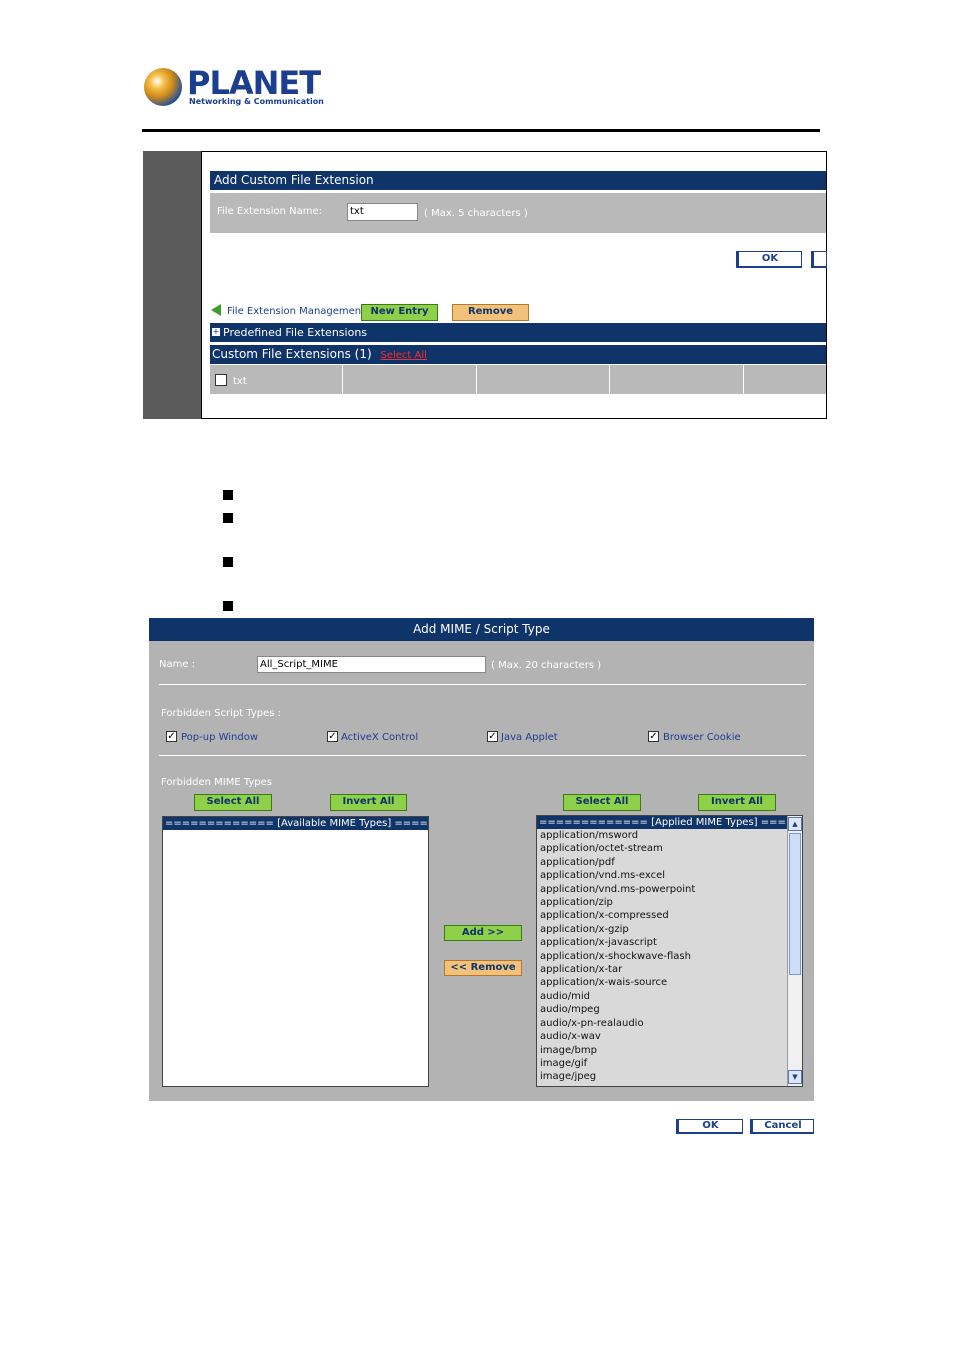 The width and height of the screenshot is (954, 1350). I want to click on available-select-all-button: Select All, so click(233, 802).